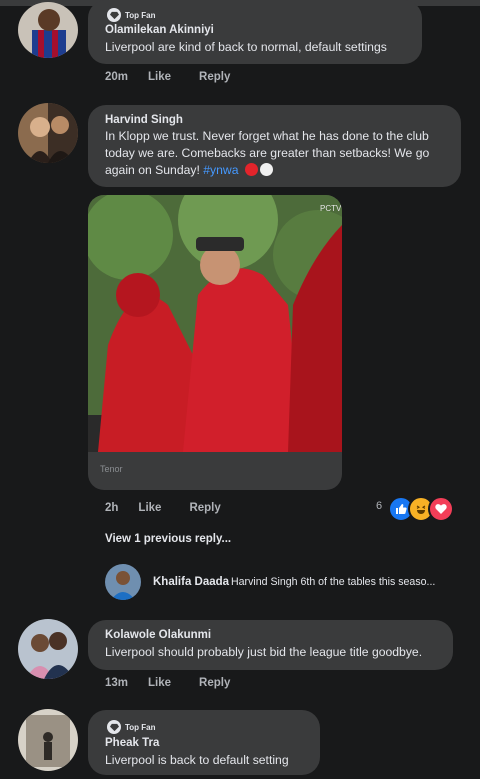  Describe the element at coordinates (116, 683) in the screenshot. I see `comment-time: 13m` at that location.